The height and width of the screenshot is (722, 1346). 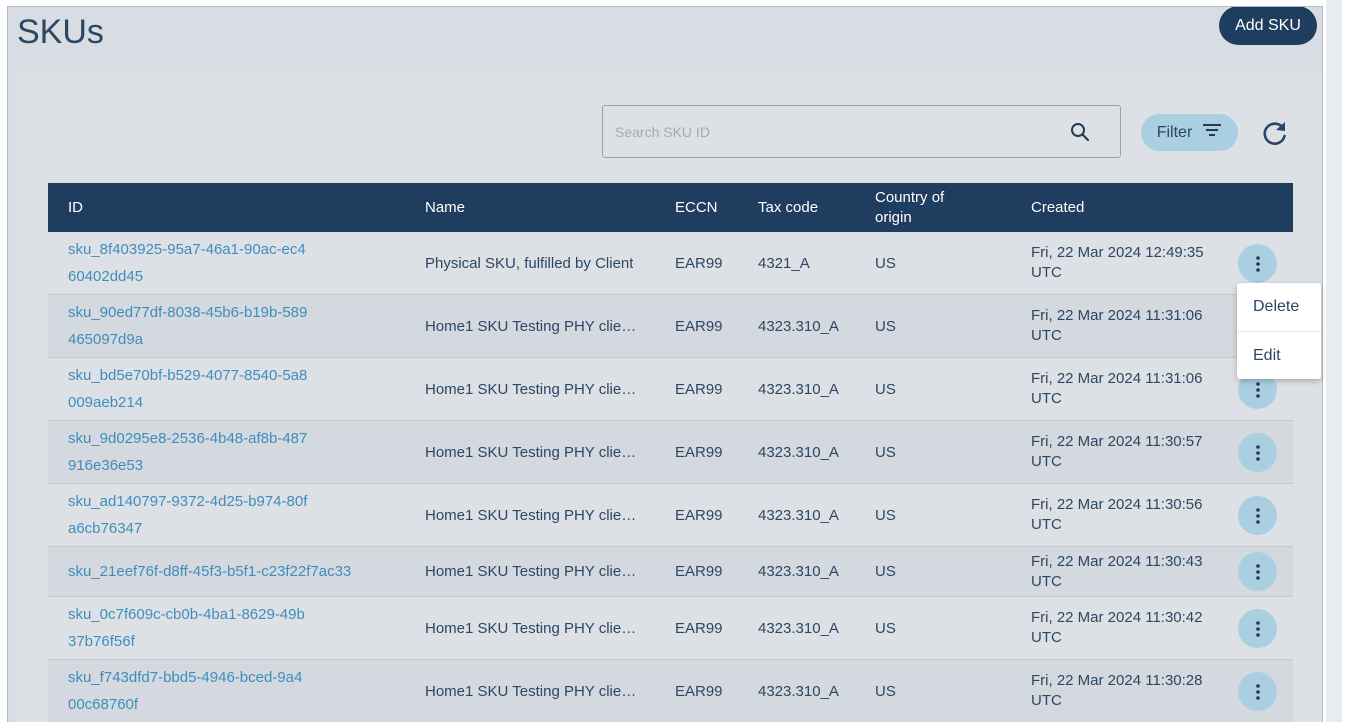 I want to click on scrollbar-thumb, so click(x=1334, y=361).